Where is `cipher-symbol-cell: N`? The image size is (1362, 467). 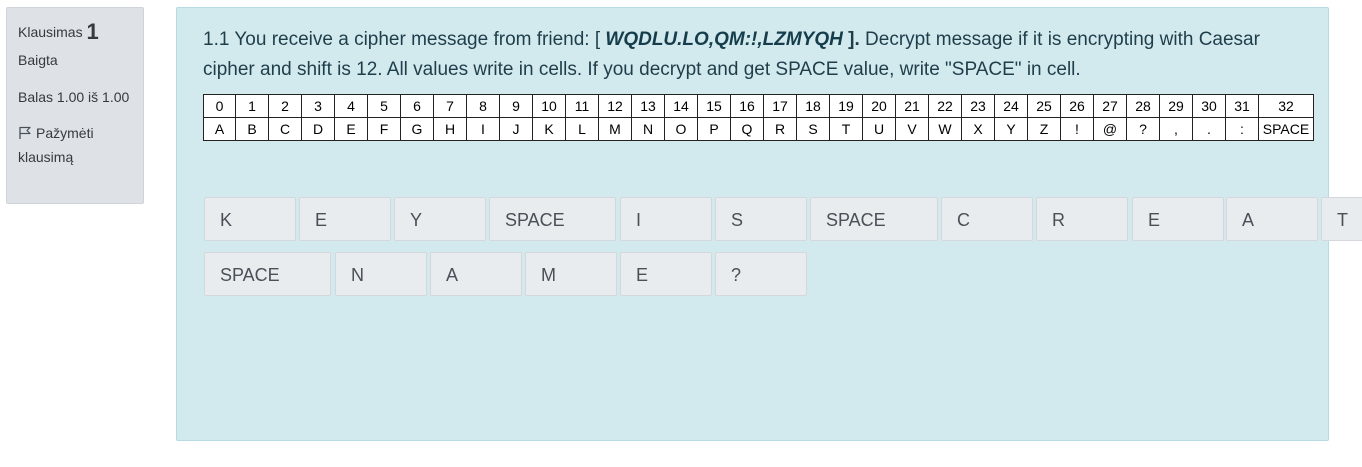
cipher-symbol-cell: N is located at coordinates (648, 129).